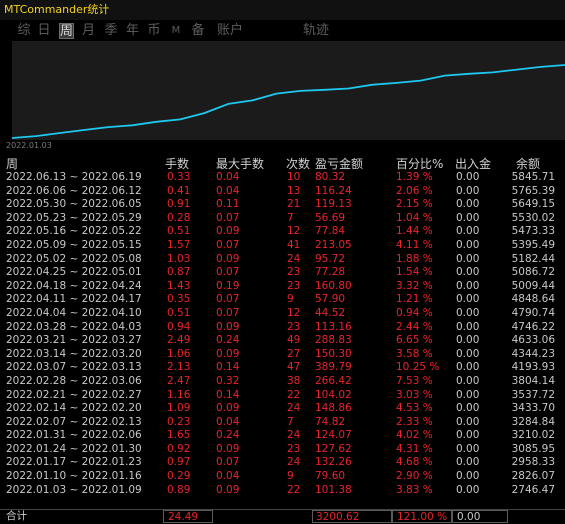 The width and height of the screenshot is (565, 524). What do you see at coordinates (74, 299) in the screenshot?
I see `cell-week: 2022.04.11 ~ 2022.04.17` at bounding box center [74, 299].